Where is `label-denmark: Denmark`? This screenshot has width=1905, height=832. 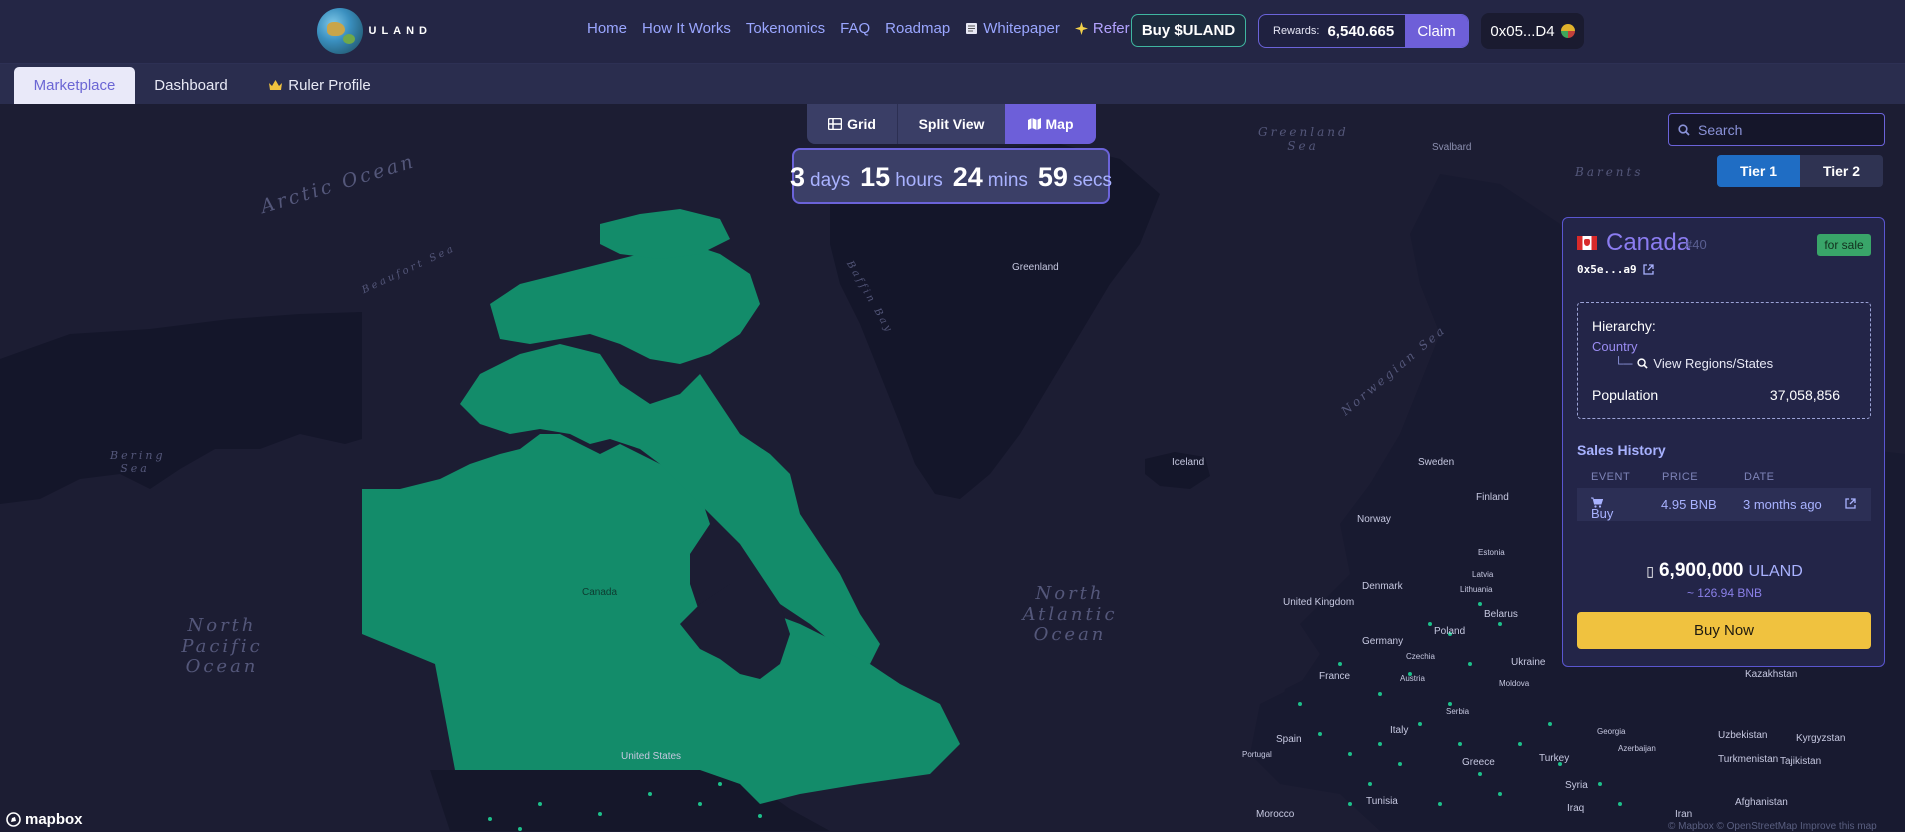 label-denmark: Denmark is located at coordinates (1382, 586).